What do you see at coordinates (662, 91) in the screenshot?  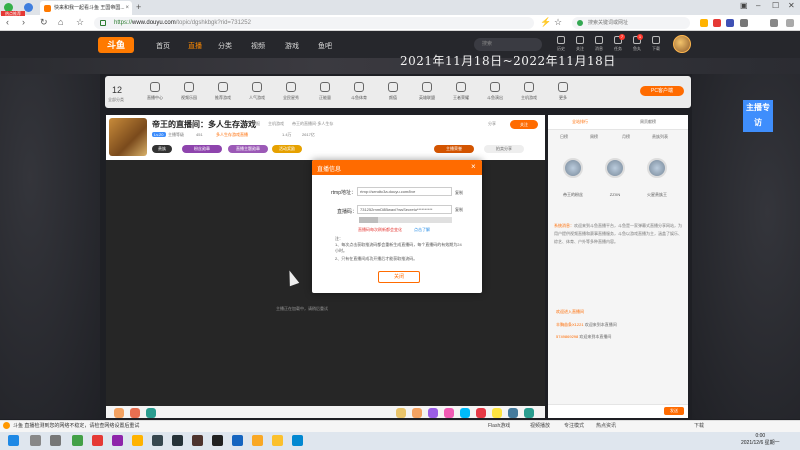 I see `pc-client-button: PC客户端` at bounding box center [662, 91].